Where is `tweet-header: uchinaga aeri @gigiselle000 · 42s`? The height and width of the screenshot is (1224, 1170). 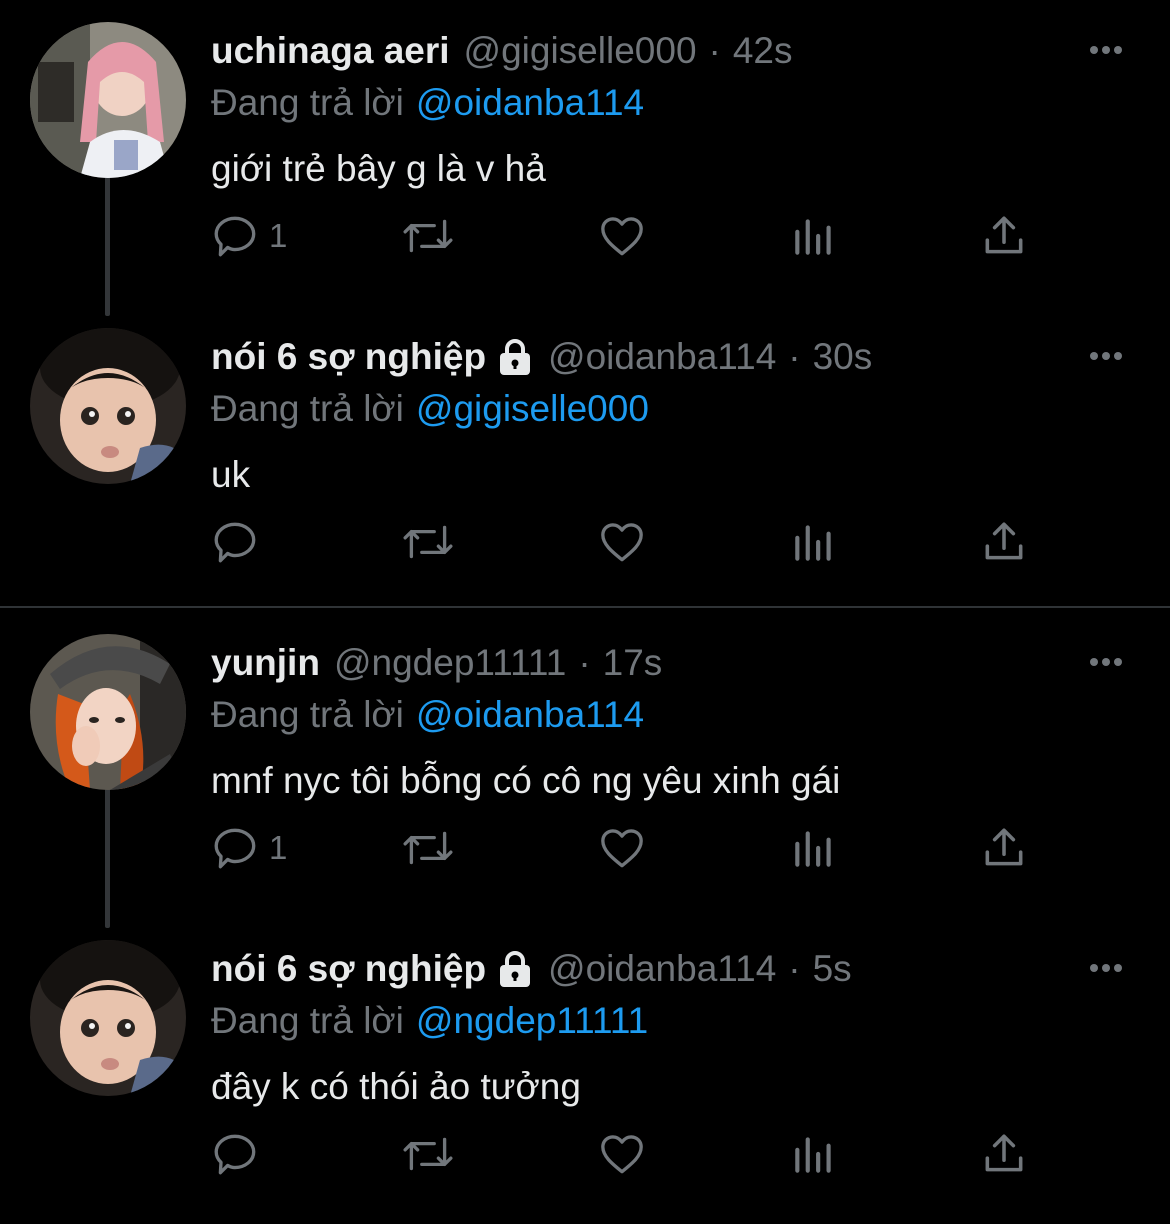
tweet-header: uchinaga aeri @gigiselle000 · 42s is located at coordinates (502, 51).